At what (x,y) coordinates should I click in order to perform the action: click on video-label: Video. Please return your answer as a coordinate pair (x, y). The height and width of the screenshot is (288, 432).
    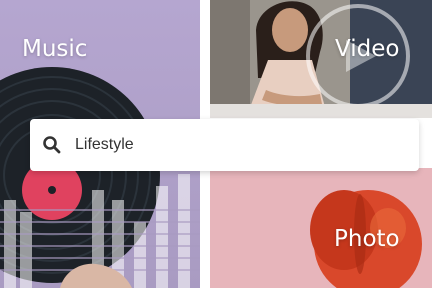
    Looking at the image, I should click on (367, 49).